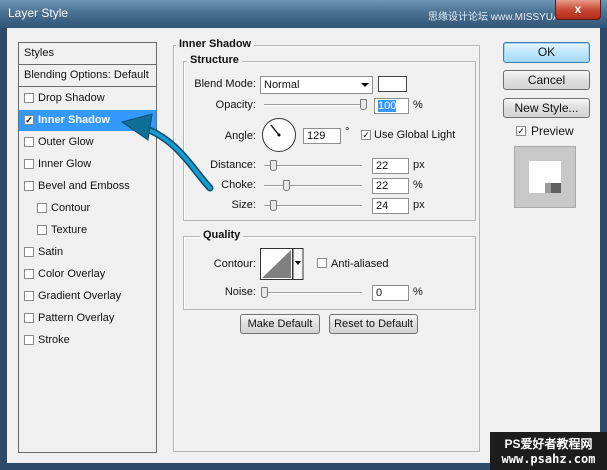 The image size is (607, 470). I want to click on blending-options-label: Blending Options: Default, so click(86, 75).